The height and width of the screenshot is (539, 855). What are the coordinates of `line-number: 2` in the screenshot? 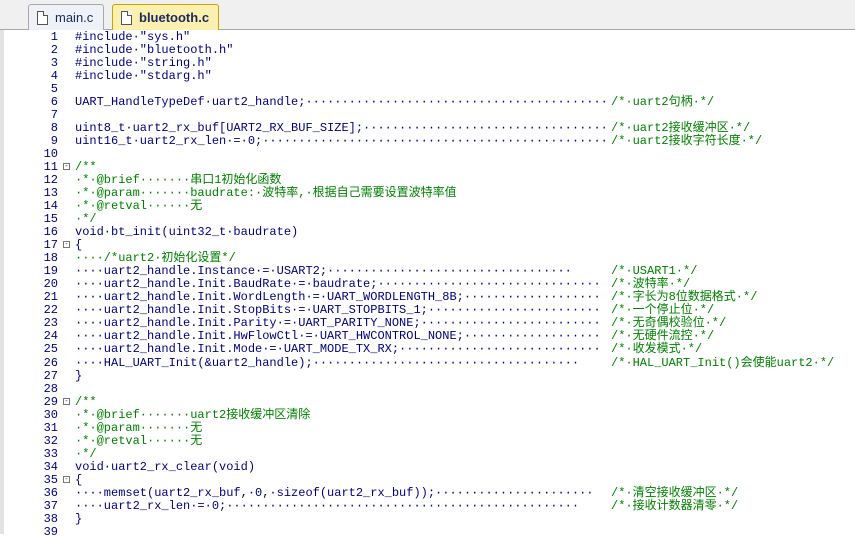 It's located at (54, 50).